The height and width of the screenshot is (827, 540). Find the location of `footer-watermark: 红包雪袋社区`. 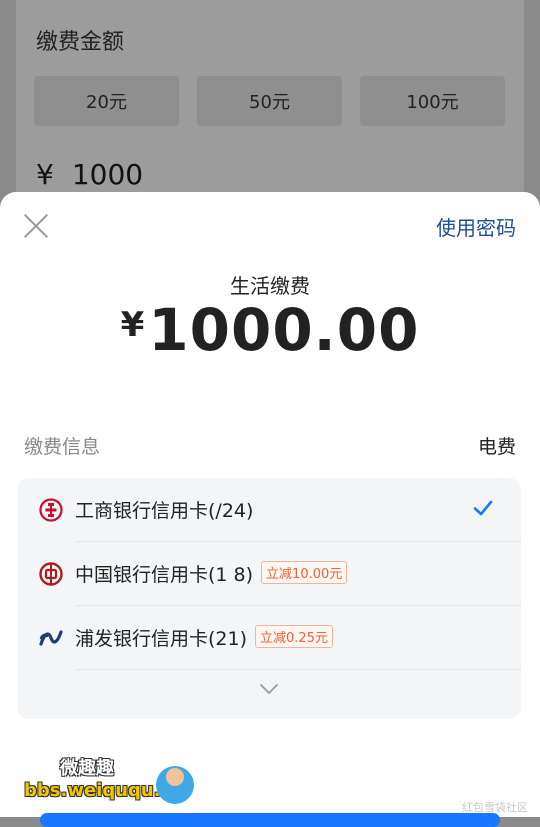

footer-watermark: 红包雪袋社区 is located at coordinates (495, 807).